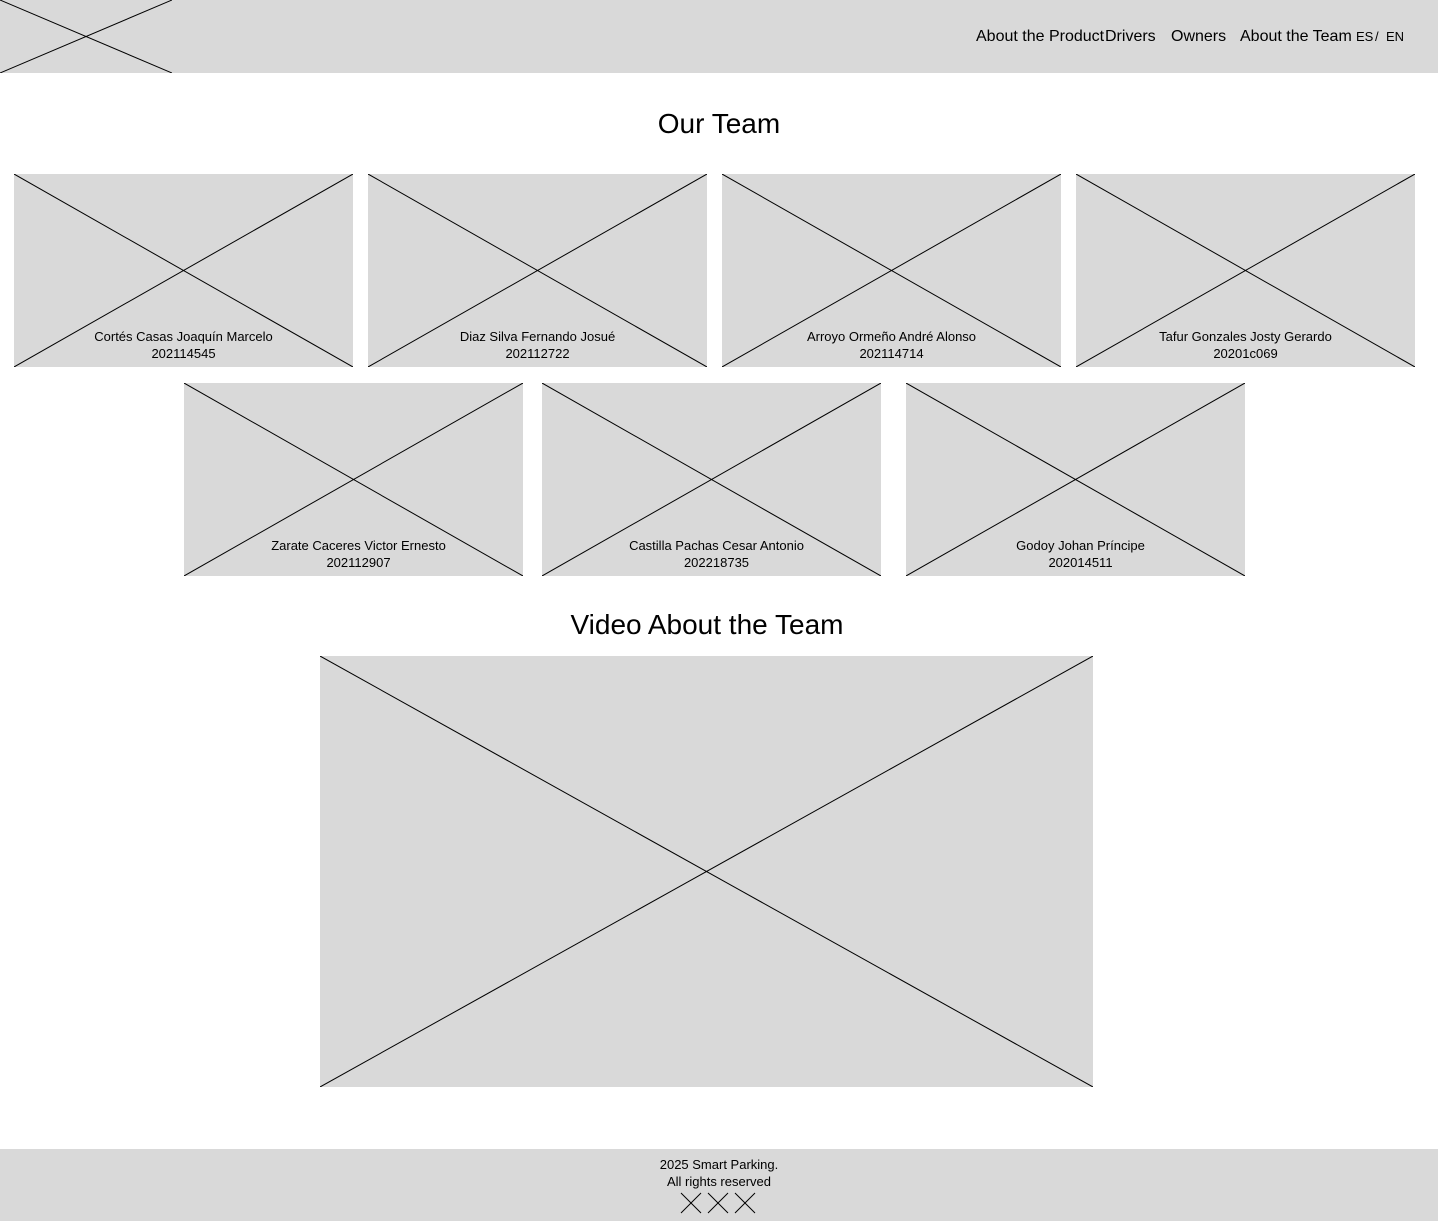 The height and width of the screenshot is (1221, 1438). Describe the element at coordinates (716, 545) in the screenshot. I see `team-member-name: Castilla Pachas Cesar Antonio` at that location.